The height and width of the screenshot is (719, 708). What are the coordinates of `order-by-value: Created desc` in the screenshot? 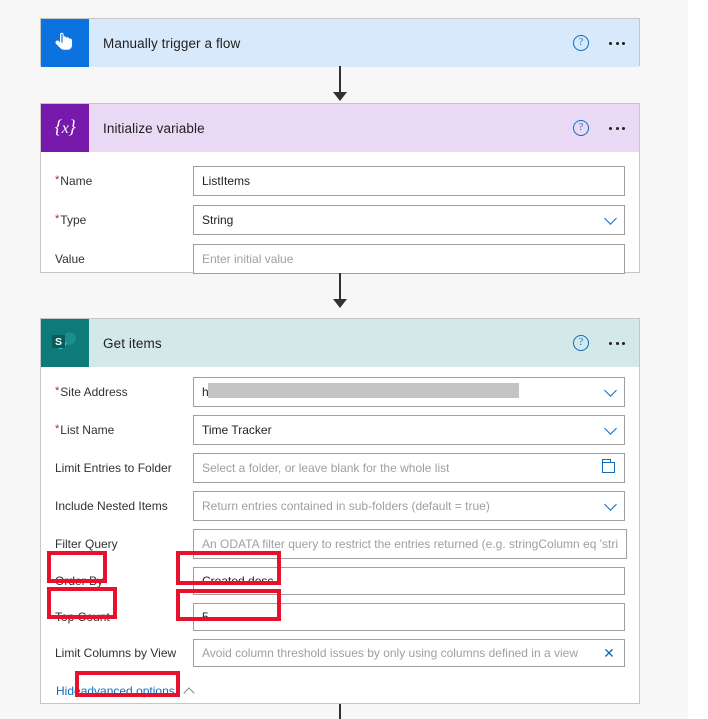 It's located at (238, 581).